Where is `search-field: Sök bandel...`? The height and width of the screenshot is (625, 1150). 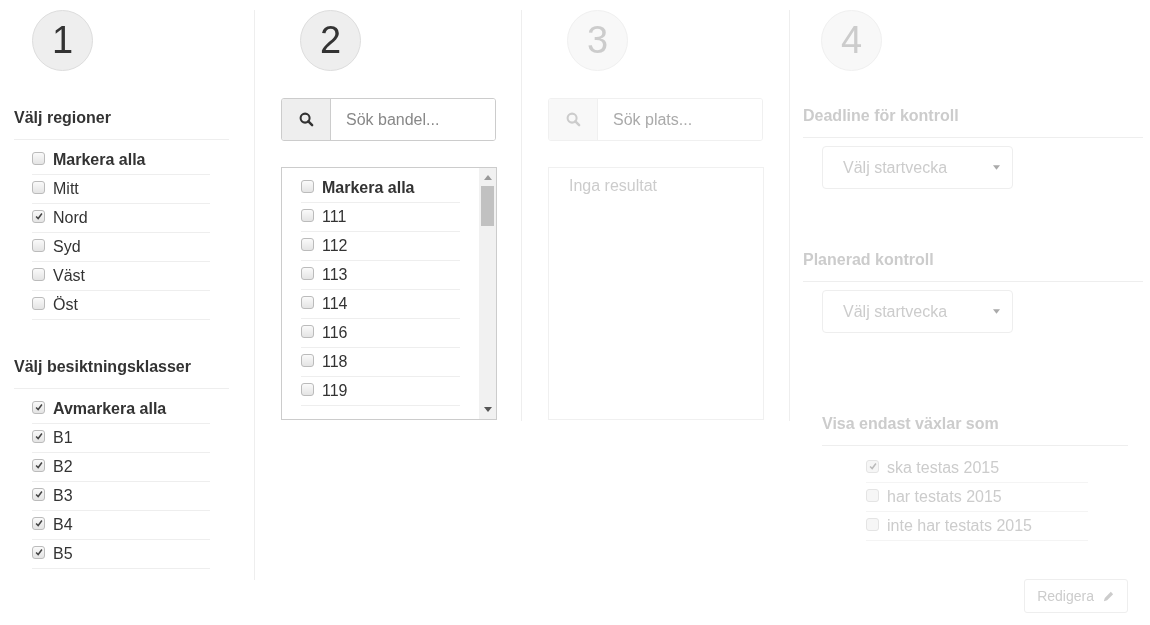
search-field: Sök bandel... is located at coordinates (388, 119).